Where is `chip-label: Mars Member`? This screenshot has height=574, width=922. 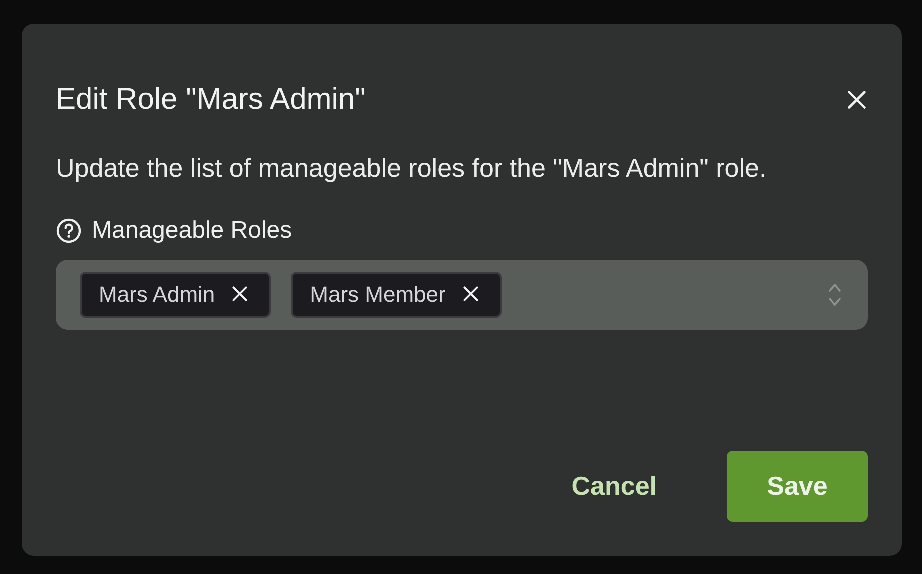
chip-label: Mars Member is located at coordinates (378, 295).